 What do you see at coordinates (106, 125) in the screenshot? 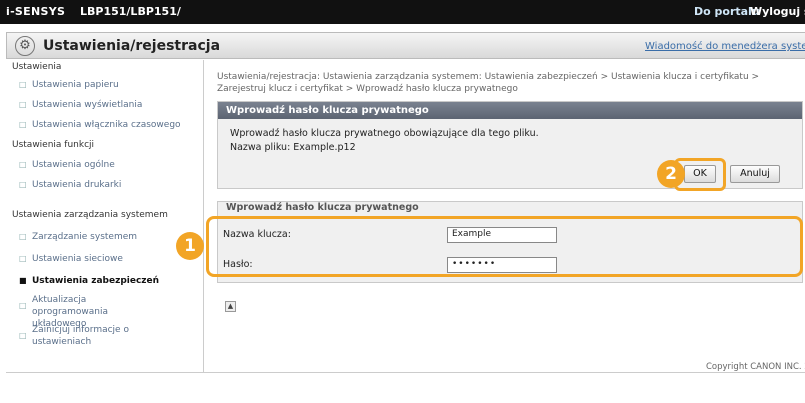
I see `sidebar-item-label: Ustawienia włącznika czasowego` at bounding box center [106, 125].